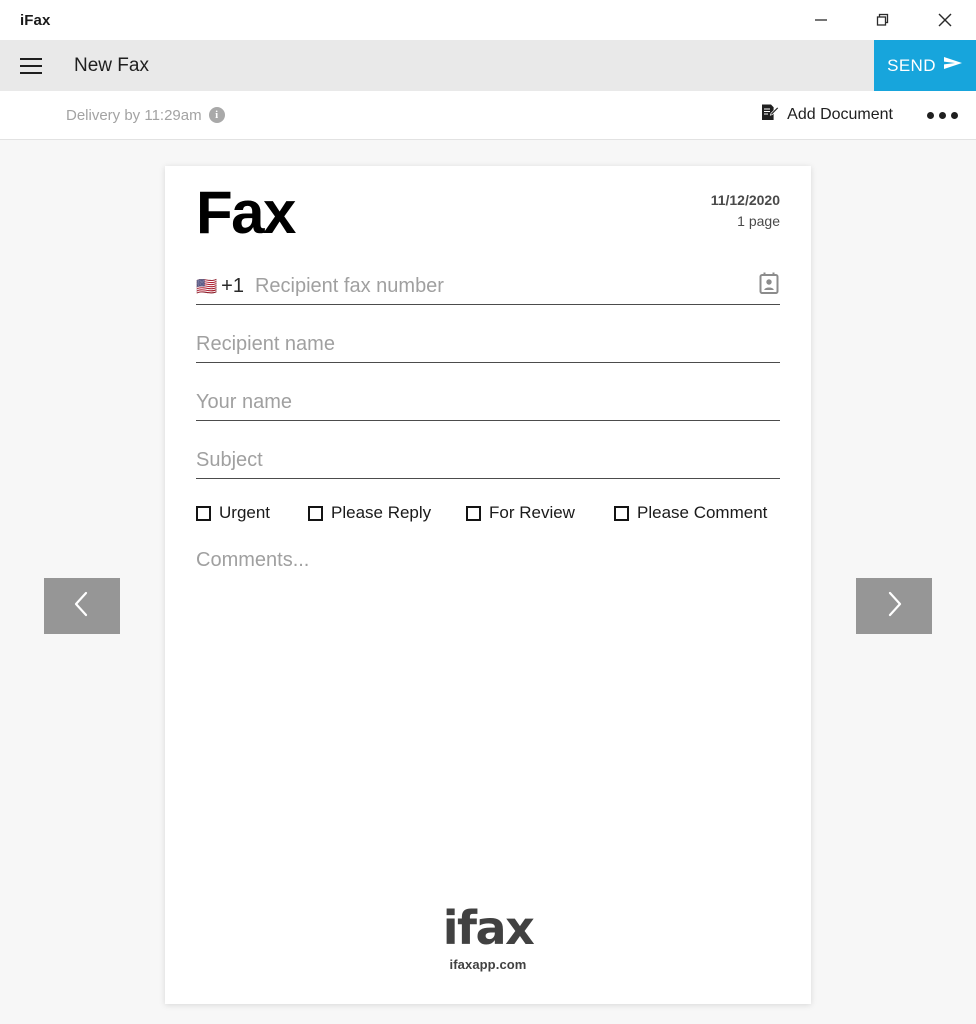  I want to click on sub-toolbar-actions: Add Document, so click(867, 115).